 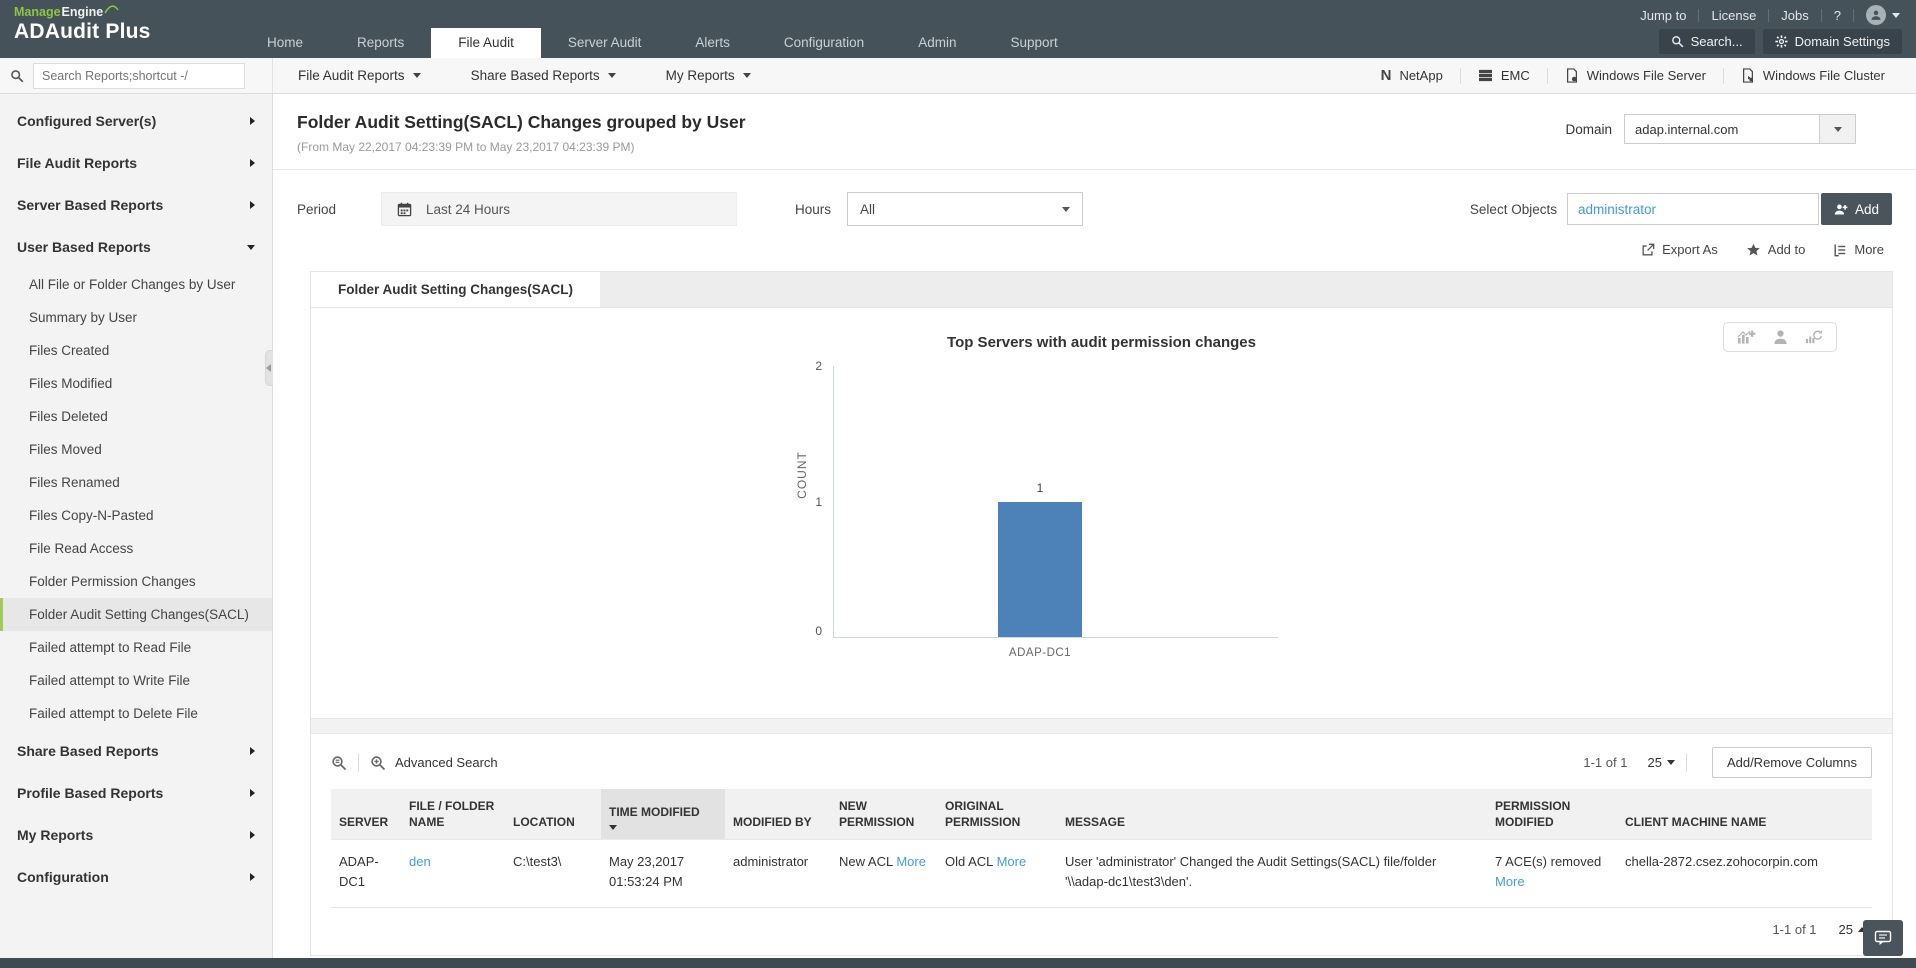 What do you see at coordinates (136, 713) in the screenshot?
I see `sidebar-item-failed-attempt-delete: Failed attempt to Delete File` at bounding box center [136, 713].